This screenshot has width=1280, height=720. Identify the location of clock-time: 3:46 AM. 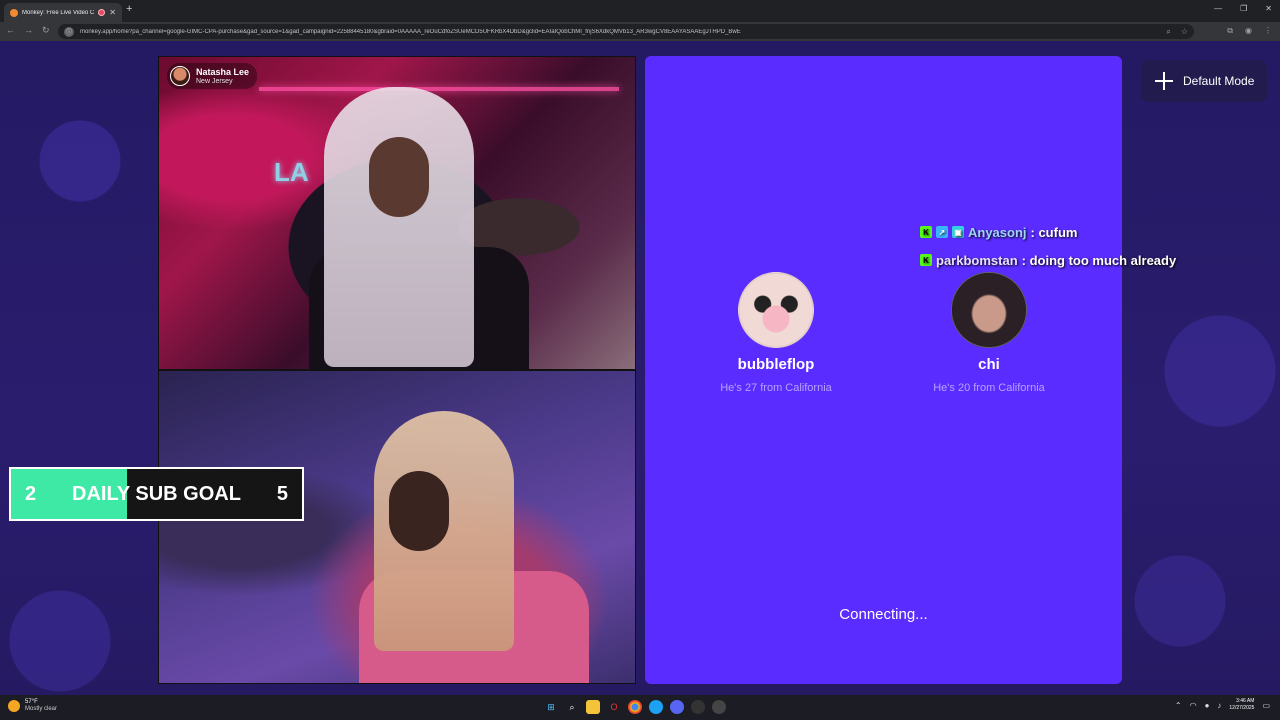
(1245, 701).